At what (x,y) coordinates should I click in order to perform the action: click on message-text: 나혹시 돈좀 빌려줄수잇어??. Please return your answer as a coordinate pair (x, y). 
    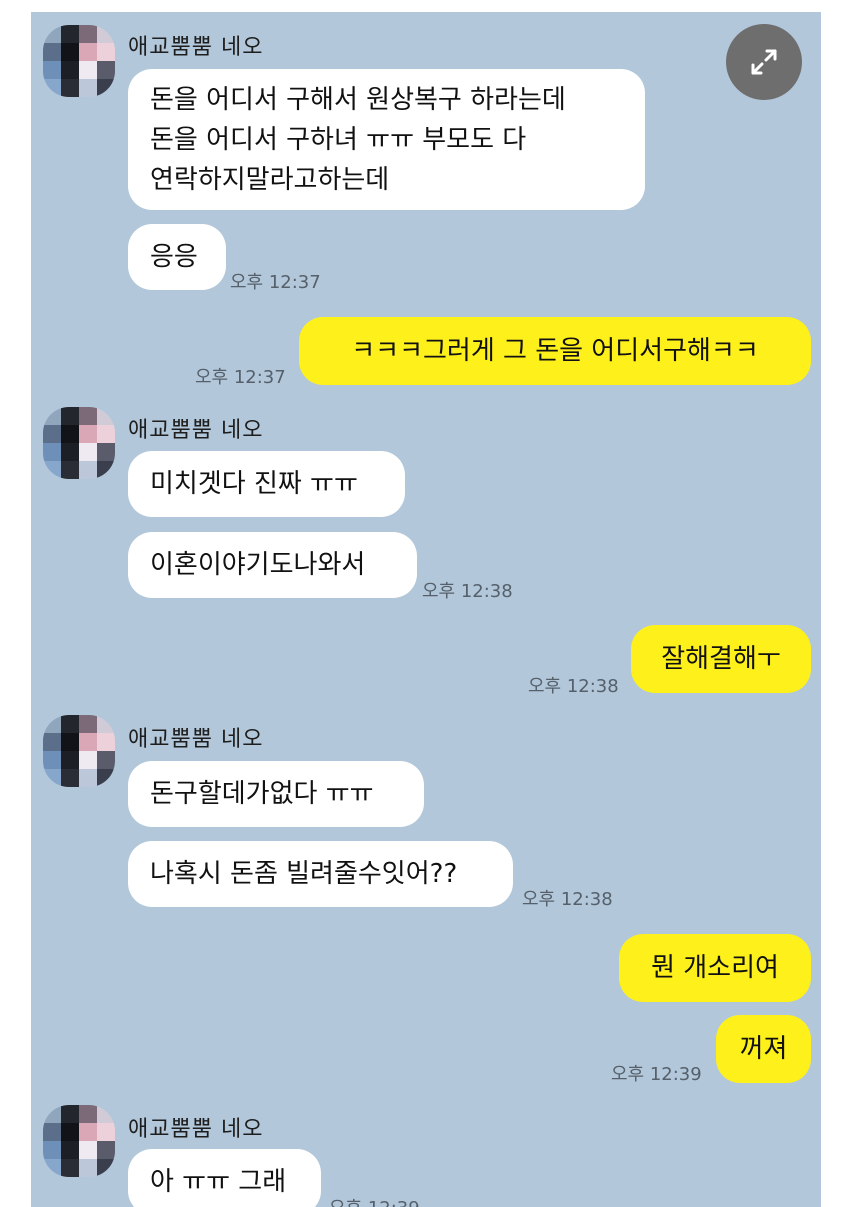
    Looking at the image, I should click on (304, 874).